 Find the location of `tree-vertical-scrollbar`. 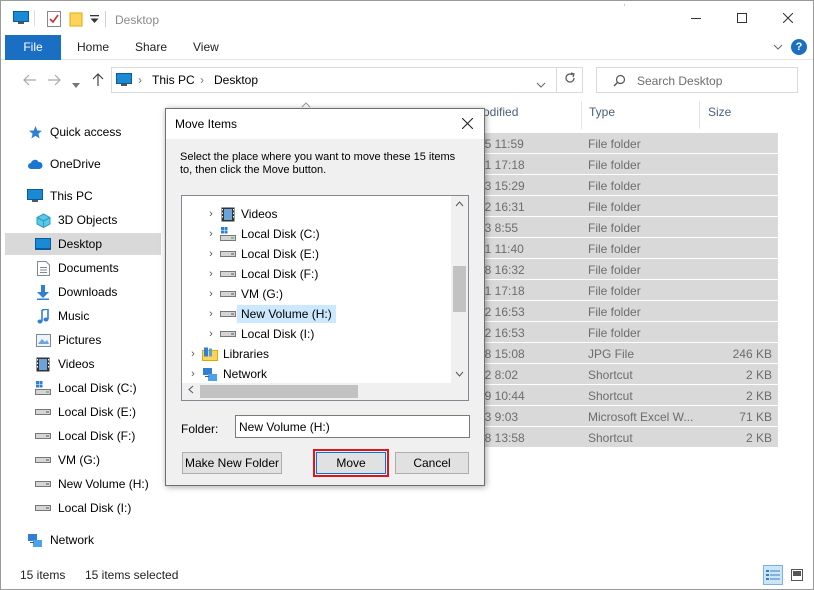

tree-vertical-scrollbar is located at coordinates (459, 289).